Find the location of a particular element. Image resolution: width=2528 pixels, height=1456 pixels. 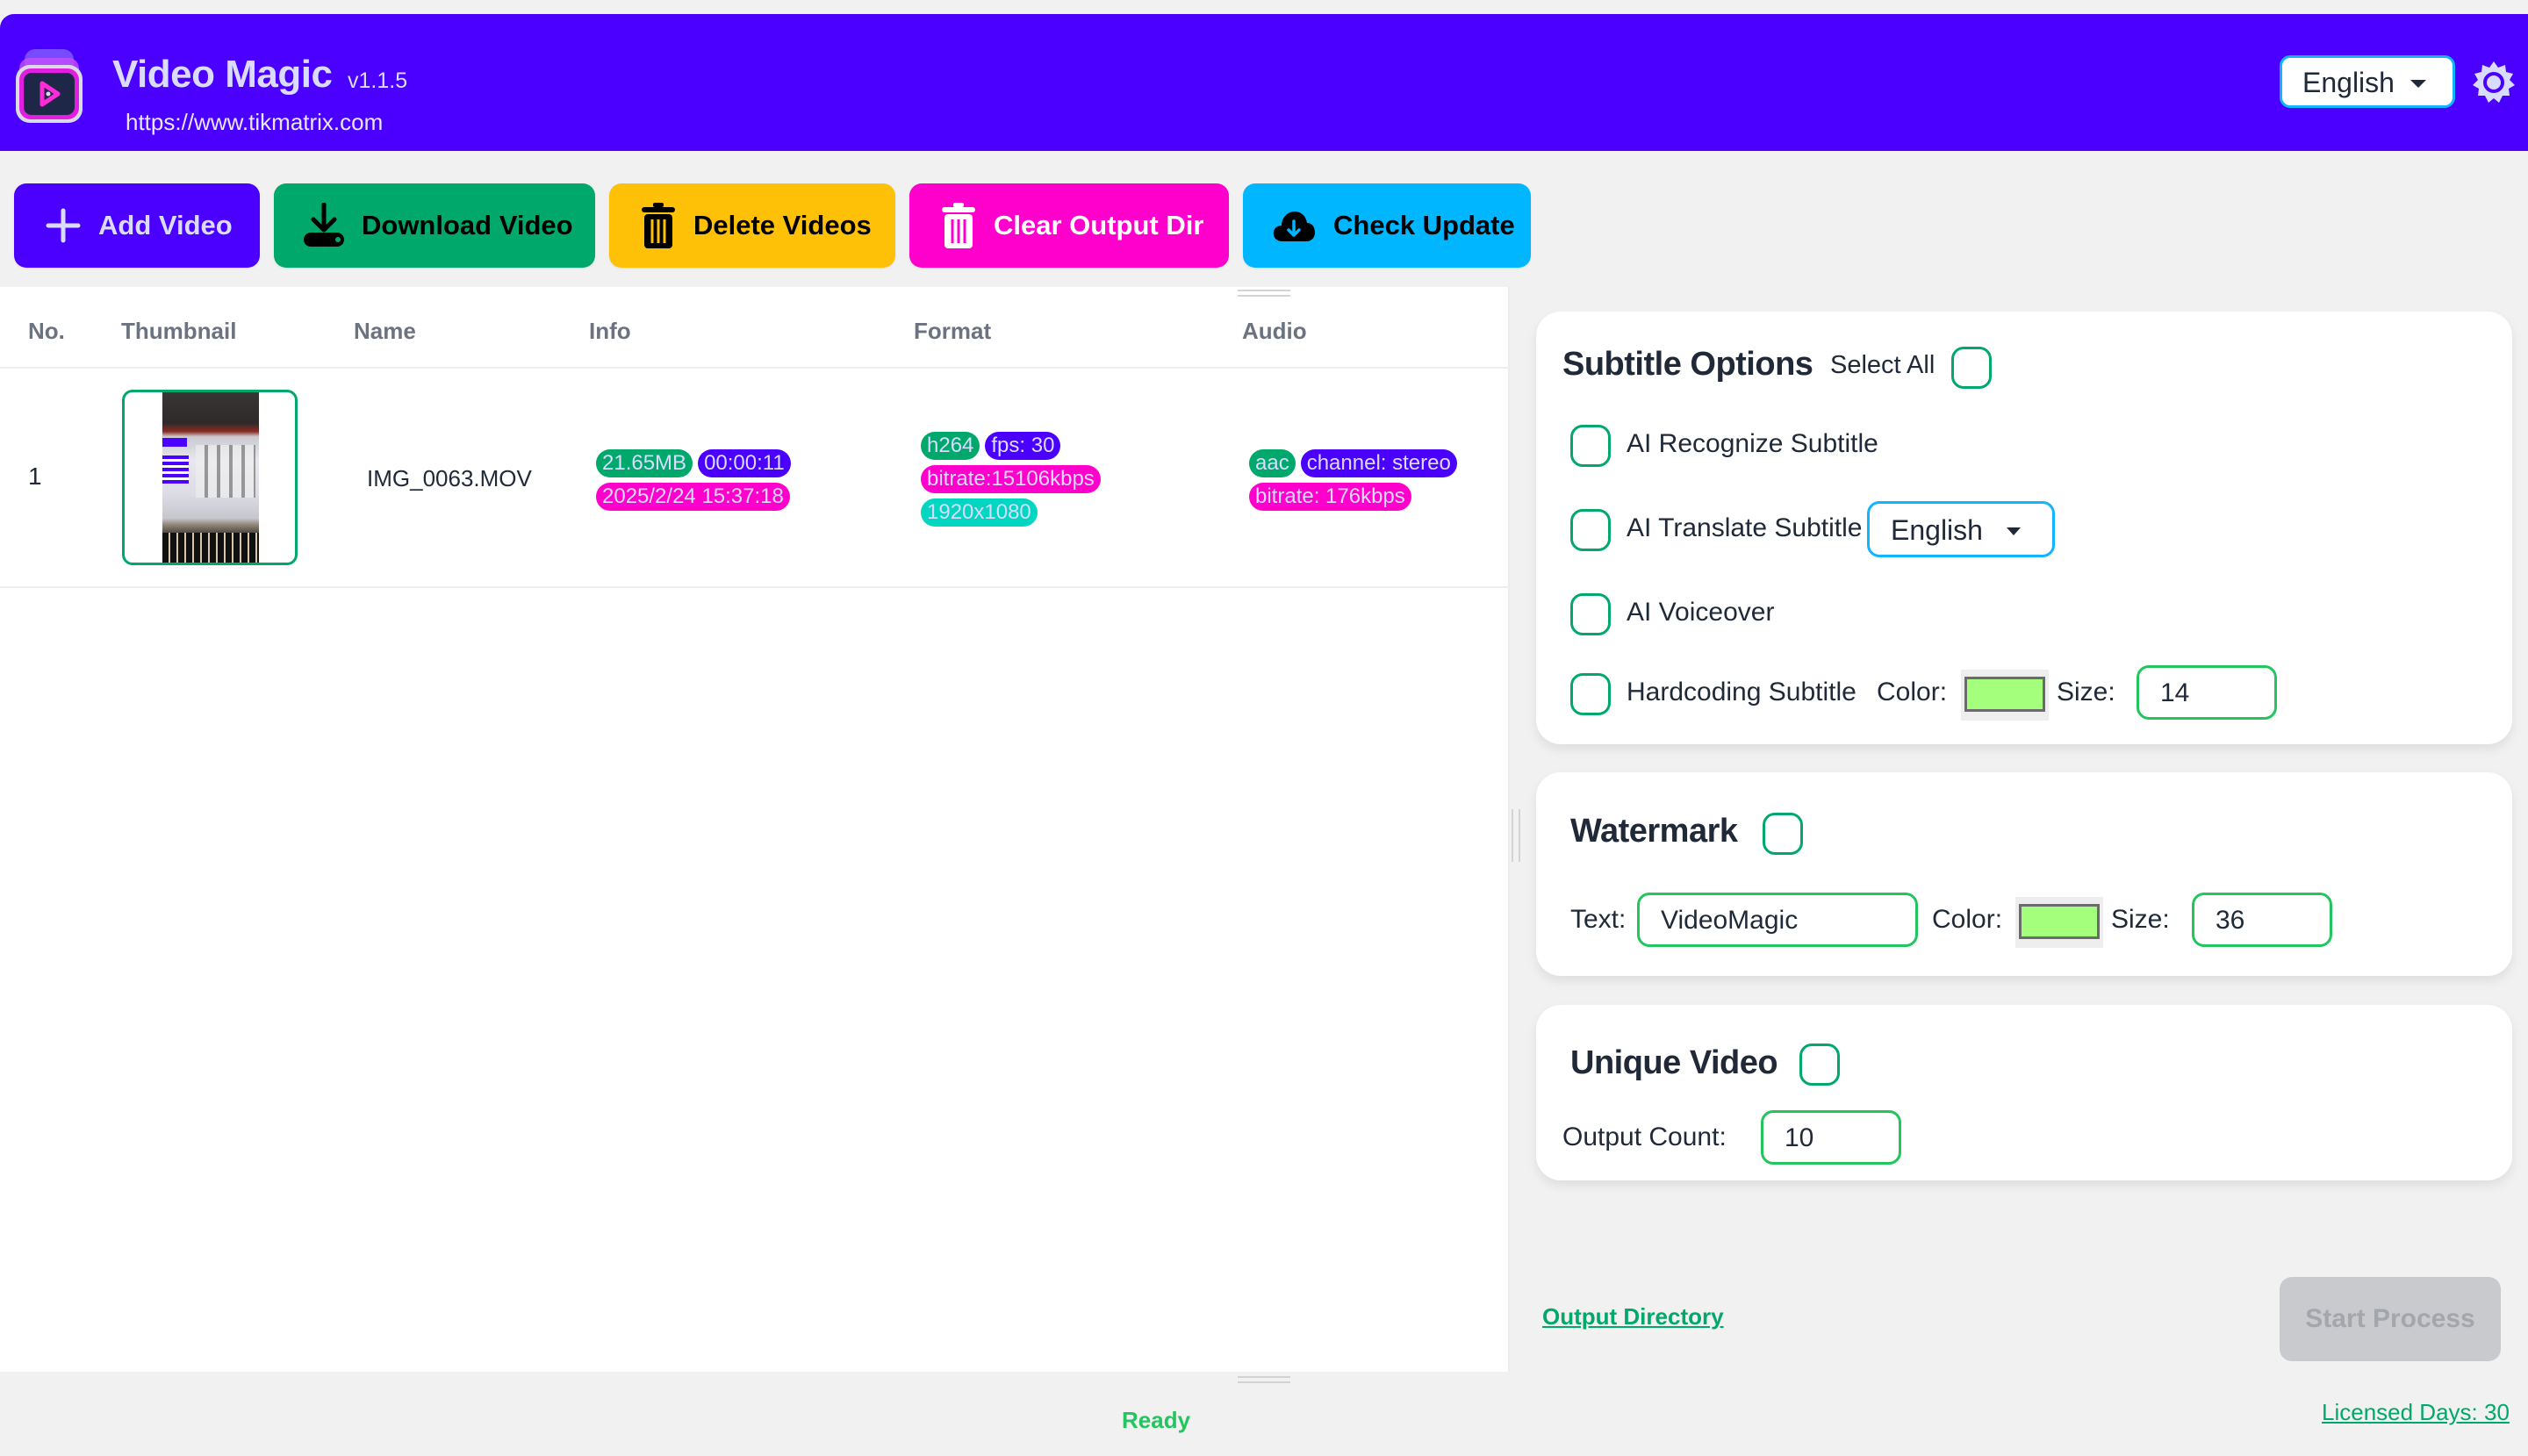

thumbnail-image is located at coordinates (210, 477).